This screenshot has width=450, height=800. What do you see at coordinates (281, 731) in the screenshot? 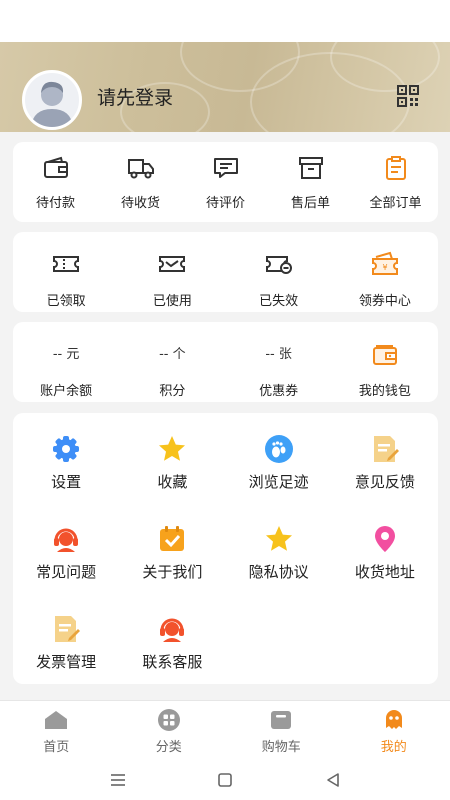
I see `tab-cart: 购物车` at bounding box center [281, 731].